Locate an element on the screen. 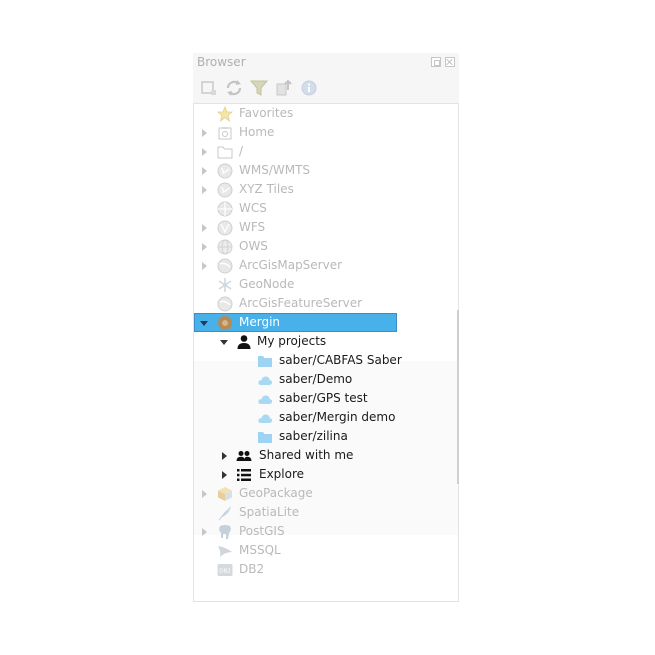 The height and width of the screenshot is (655, 655). tree-item-home: Home is located at coordinates (326, 132).